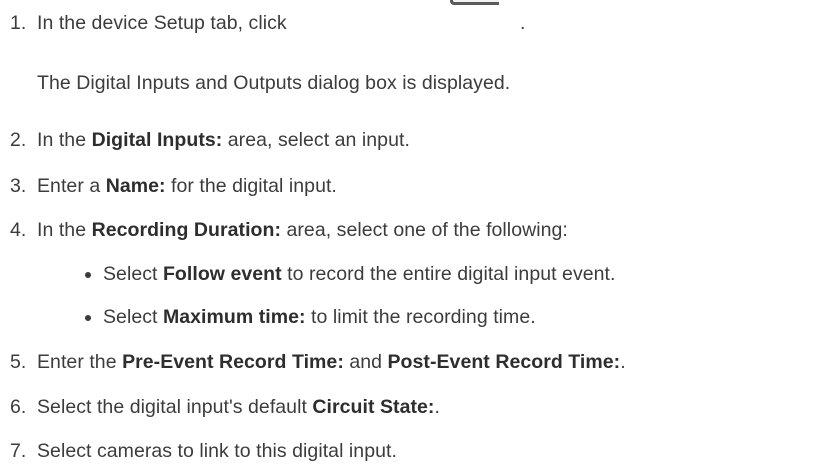  Describe the element at coordinates (187, 186) in the screenshot. I see `step-text: Enter a Name: for the digital input.` at that location.